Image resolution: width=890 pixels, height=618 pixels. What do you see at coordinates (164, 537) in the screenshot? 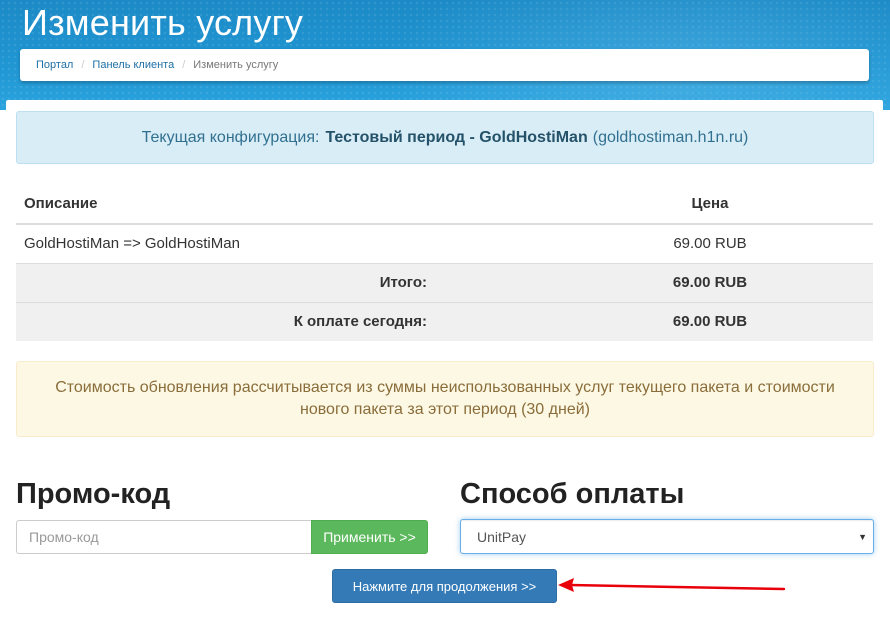
I see `promo-code-input` at bounding box center [164, 537].